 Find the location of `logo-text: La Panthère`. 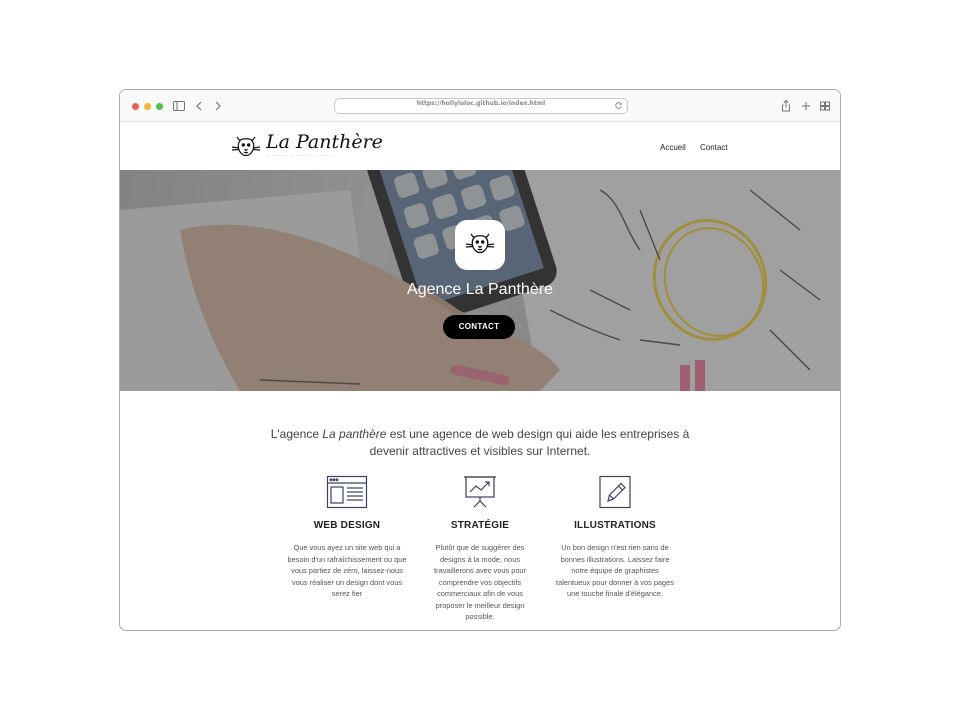

logo-text: La Panthère is located at coordinates (324, 142).